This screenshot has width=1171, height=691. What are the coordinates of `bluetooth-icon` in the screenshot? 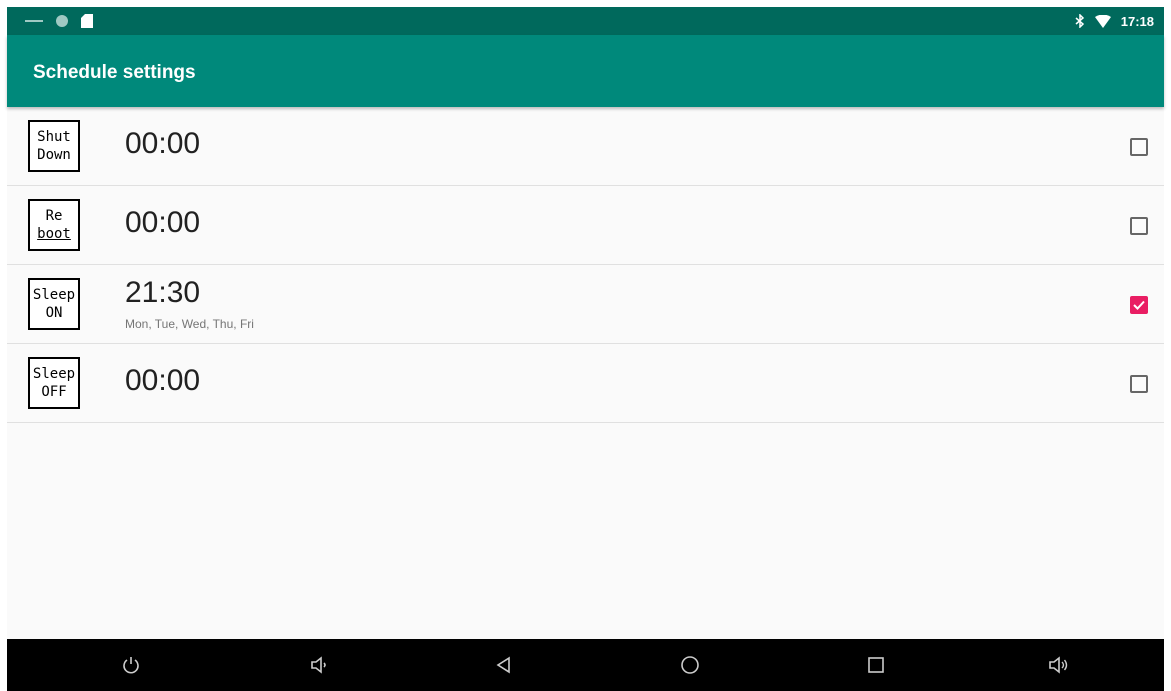 It's located at (1079, 21).